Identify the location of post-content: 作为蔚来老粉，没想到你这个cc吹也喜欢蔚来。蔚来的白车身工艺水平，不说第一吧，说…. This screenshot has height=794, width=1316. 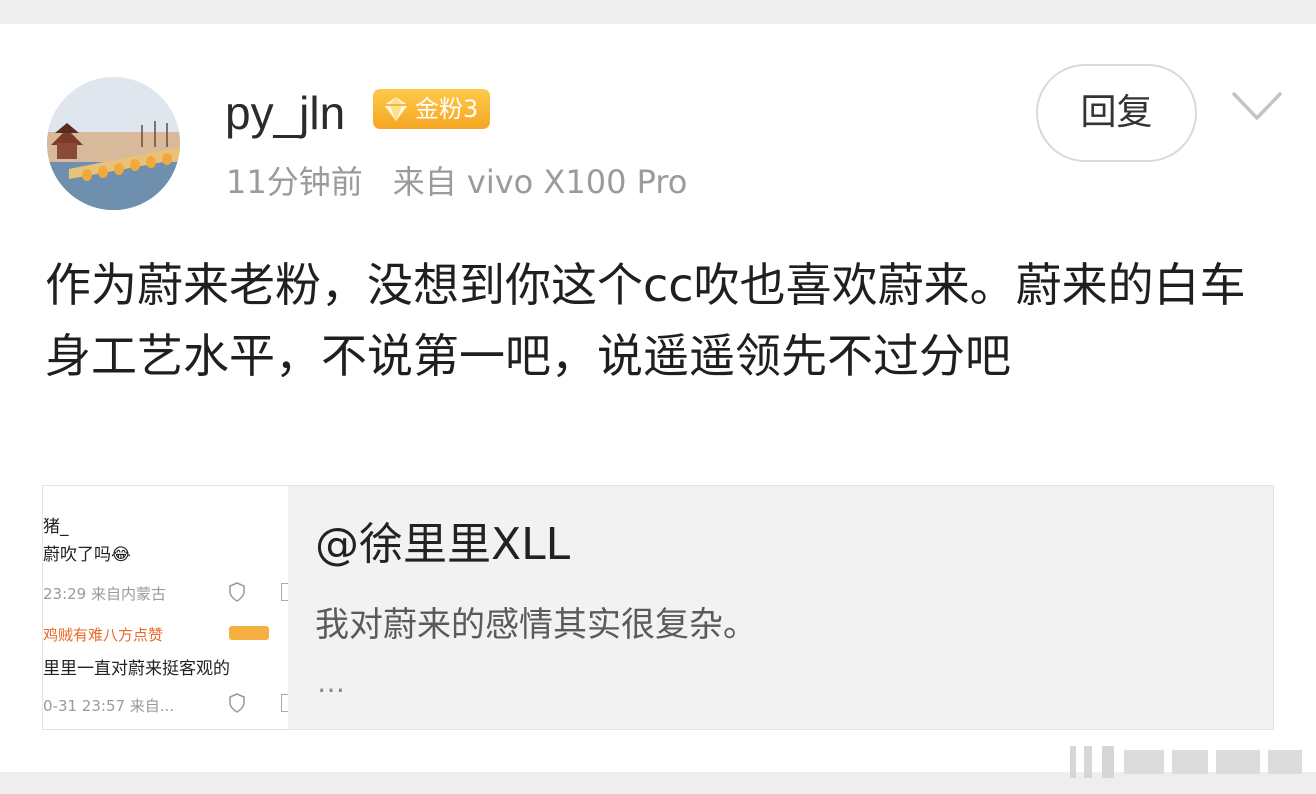
(645, 320).